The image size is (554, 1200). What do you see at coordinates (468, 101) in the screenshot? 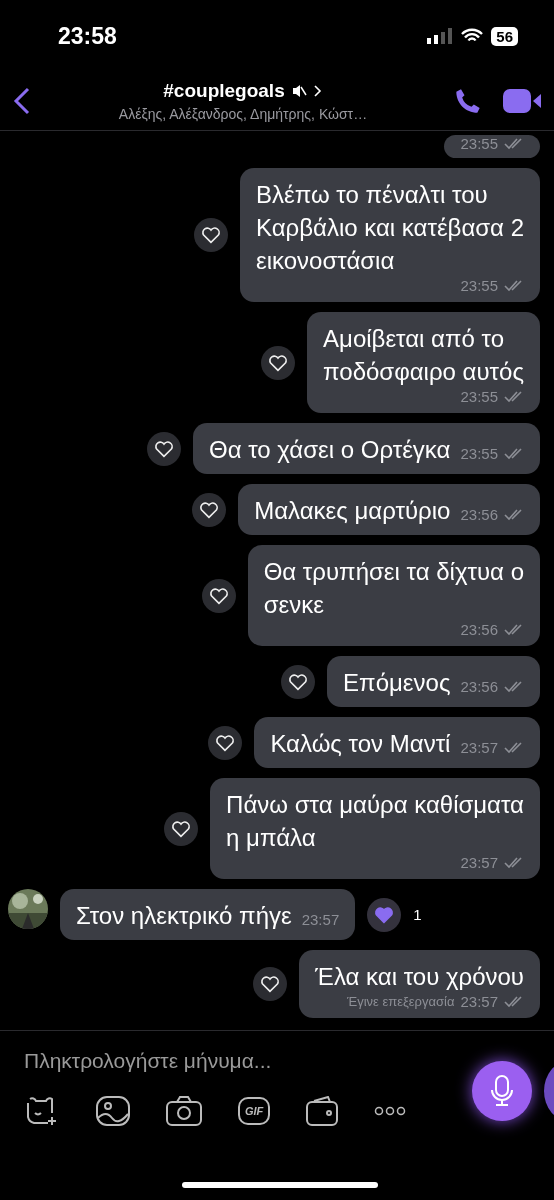
I see `phone-icon` at bounding box center [468, 101].